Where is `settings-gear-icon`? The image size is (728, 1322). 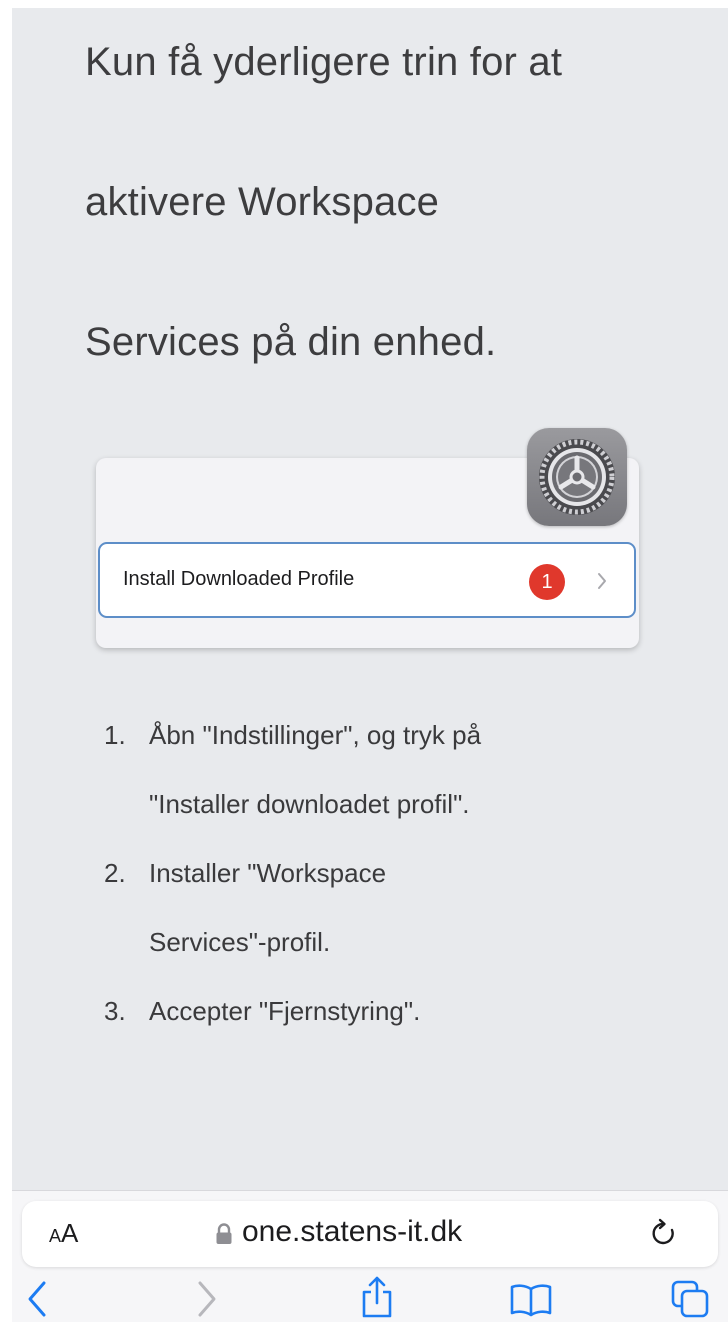
settings-gear-icon is located at coordinates (577, 477).